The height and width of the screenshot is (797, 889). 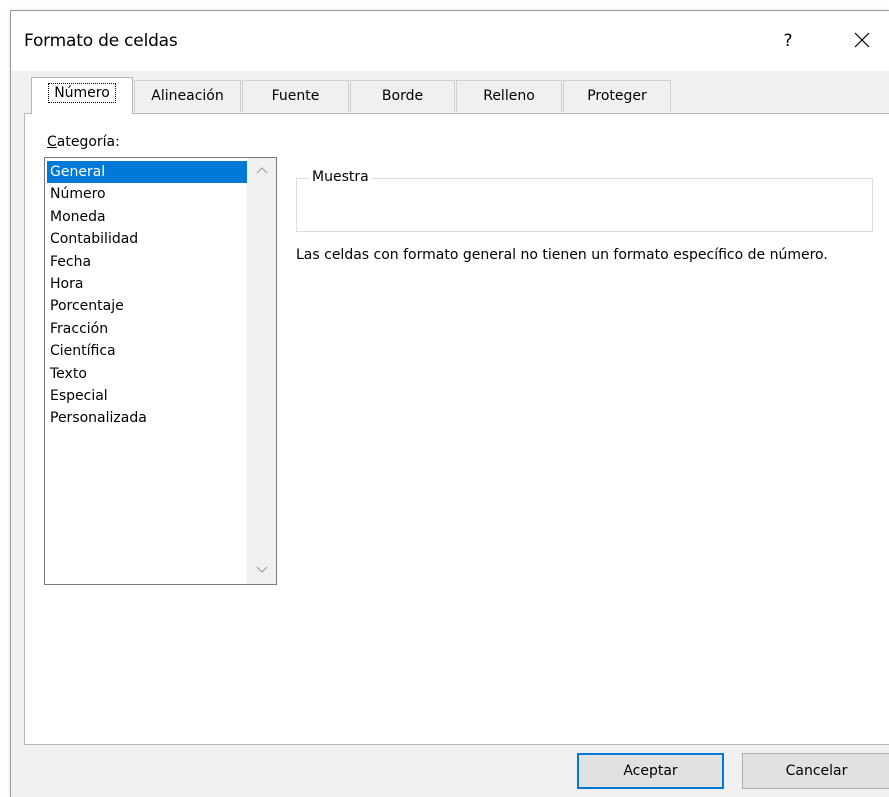 I want to click on tab-label: Relleno, so click(x=509, y=96).